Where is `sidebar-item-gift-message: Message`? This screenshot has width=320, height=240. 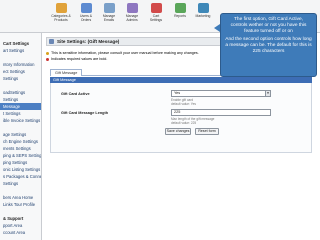 sidebar-item-gift-message: Message is located at coordinates (20, 106).